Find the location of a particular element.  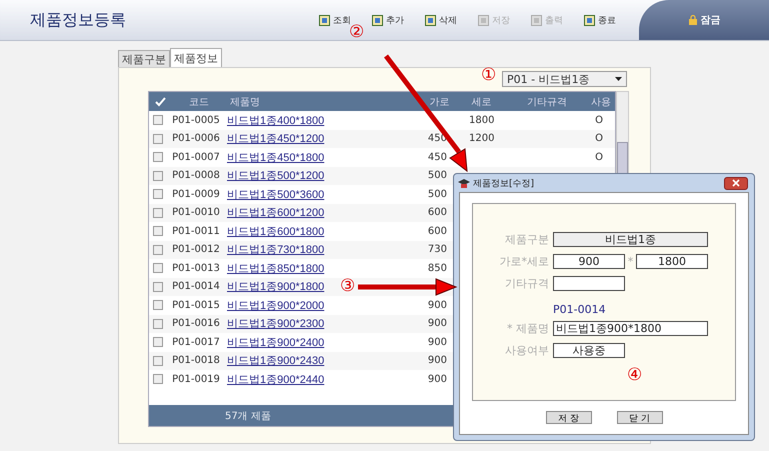

table-cell: 450 is located at coordinates (437, 157).